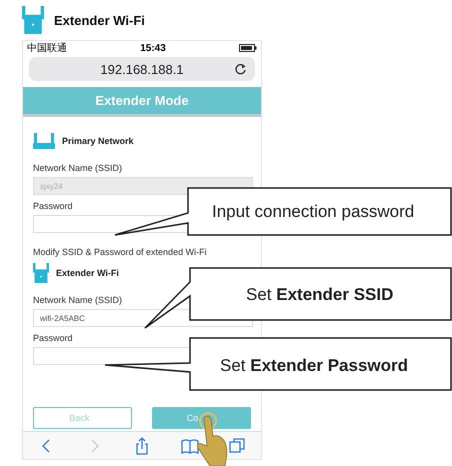 Image resolution: width=452 pixels, height=466 pixels. What do you see at coordinates (237, 445) in the screenshot?
I see `tabs-icon` at bounding box center [237, 445].